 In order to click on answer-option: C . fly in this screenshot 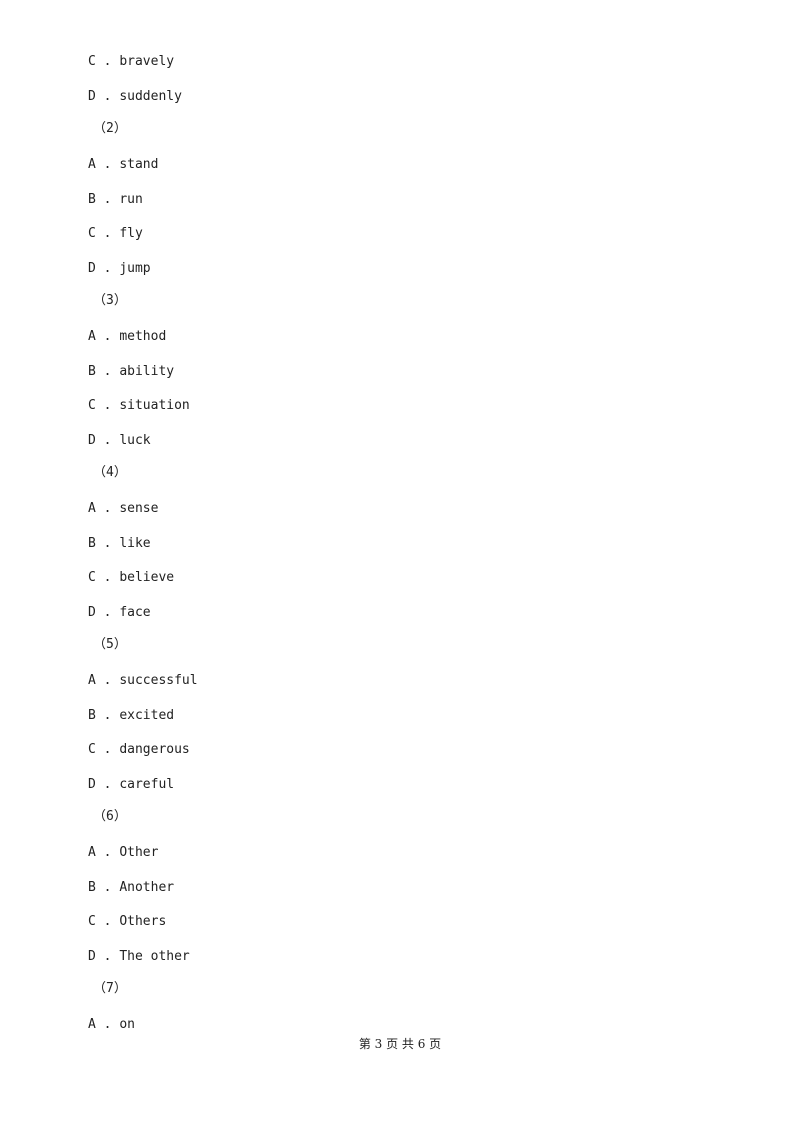, I will do `click(115, 234)`.